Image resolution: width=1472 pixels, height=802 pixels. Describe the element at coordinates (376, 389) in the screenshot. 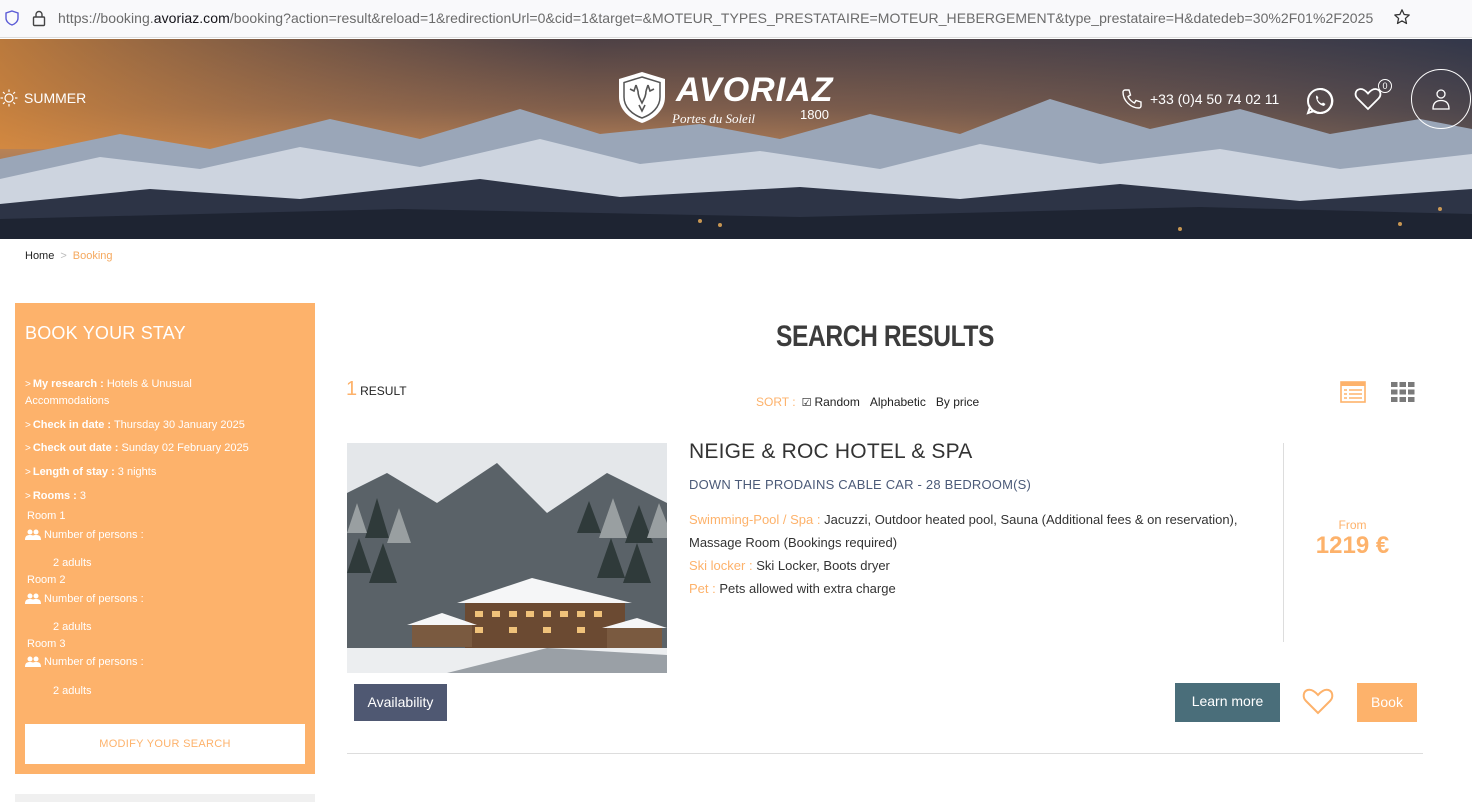

I see `result-count: 1 RESULT` at that location.